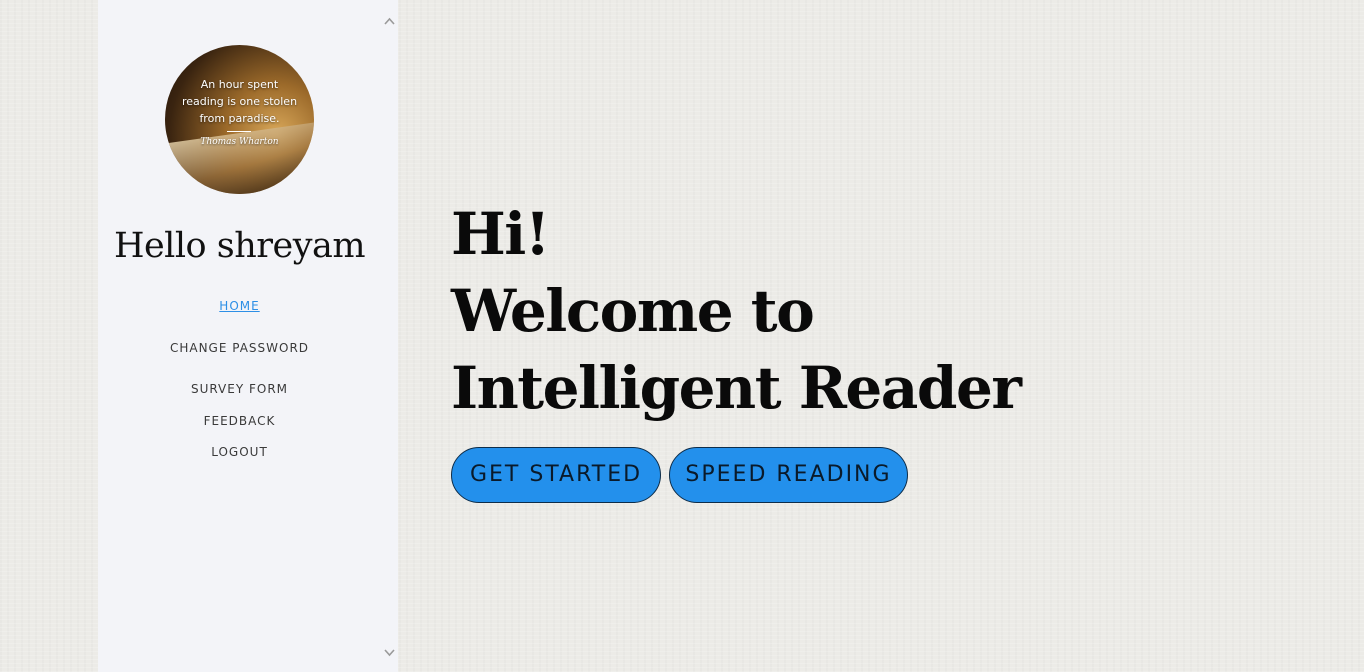 This screenshot has width=1364, height=672. Describe the element at coordinates (736, 388) in the screenshot. I see `headline-line-app-name: Intelligent Reader` at that location.